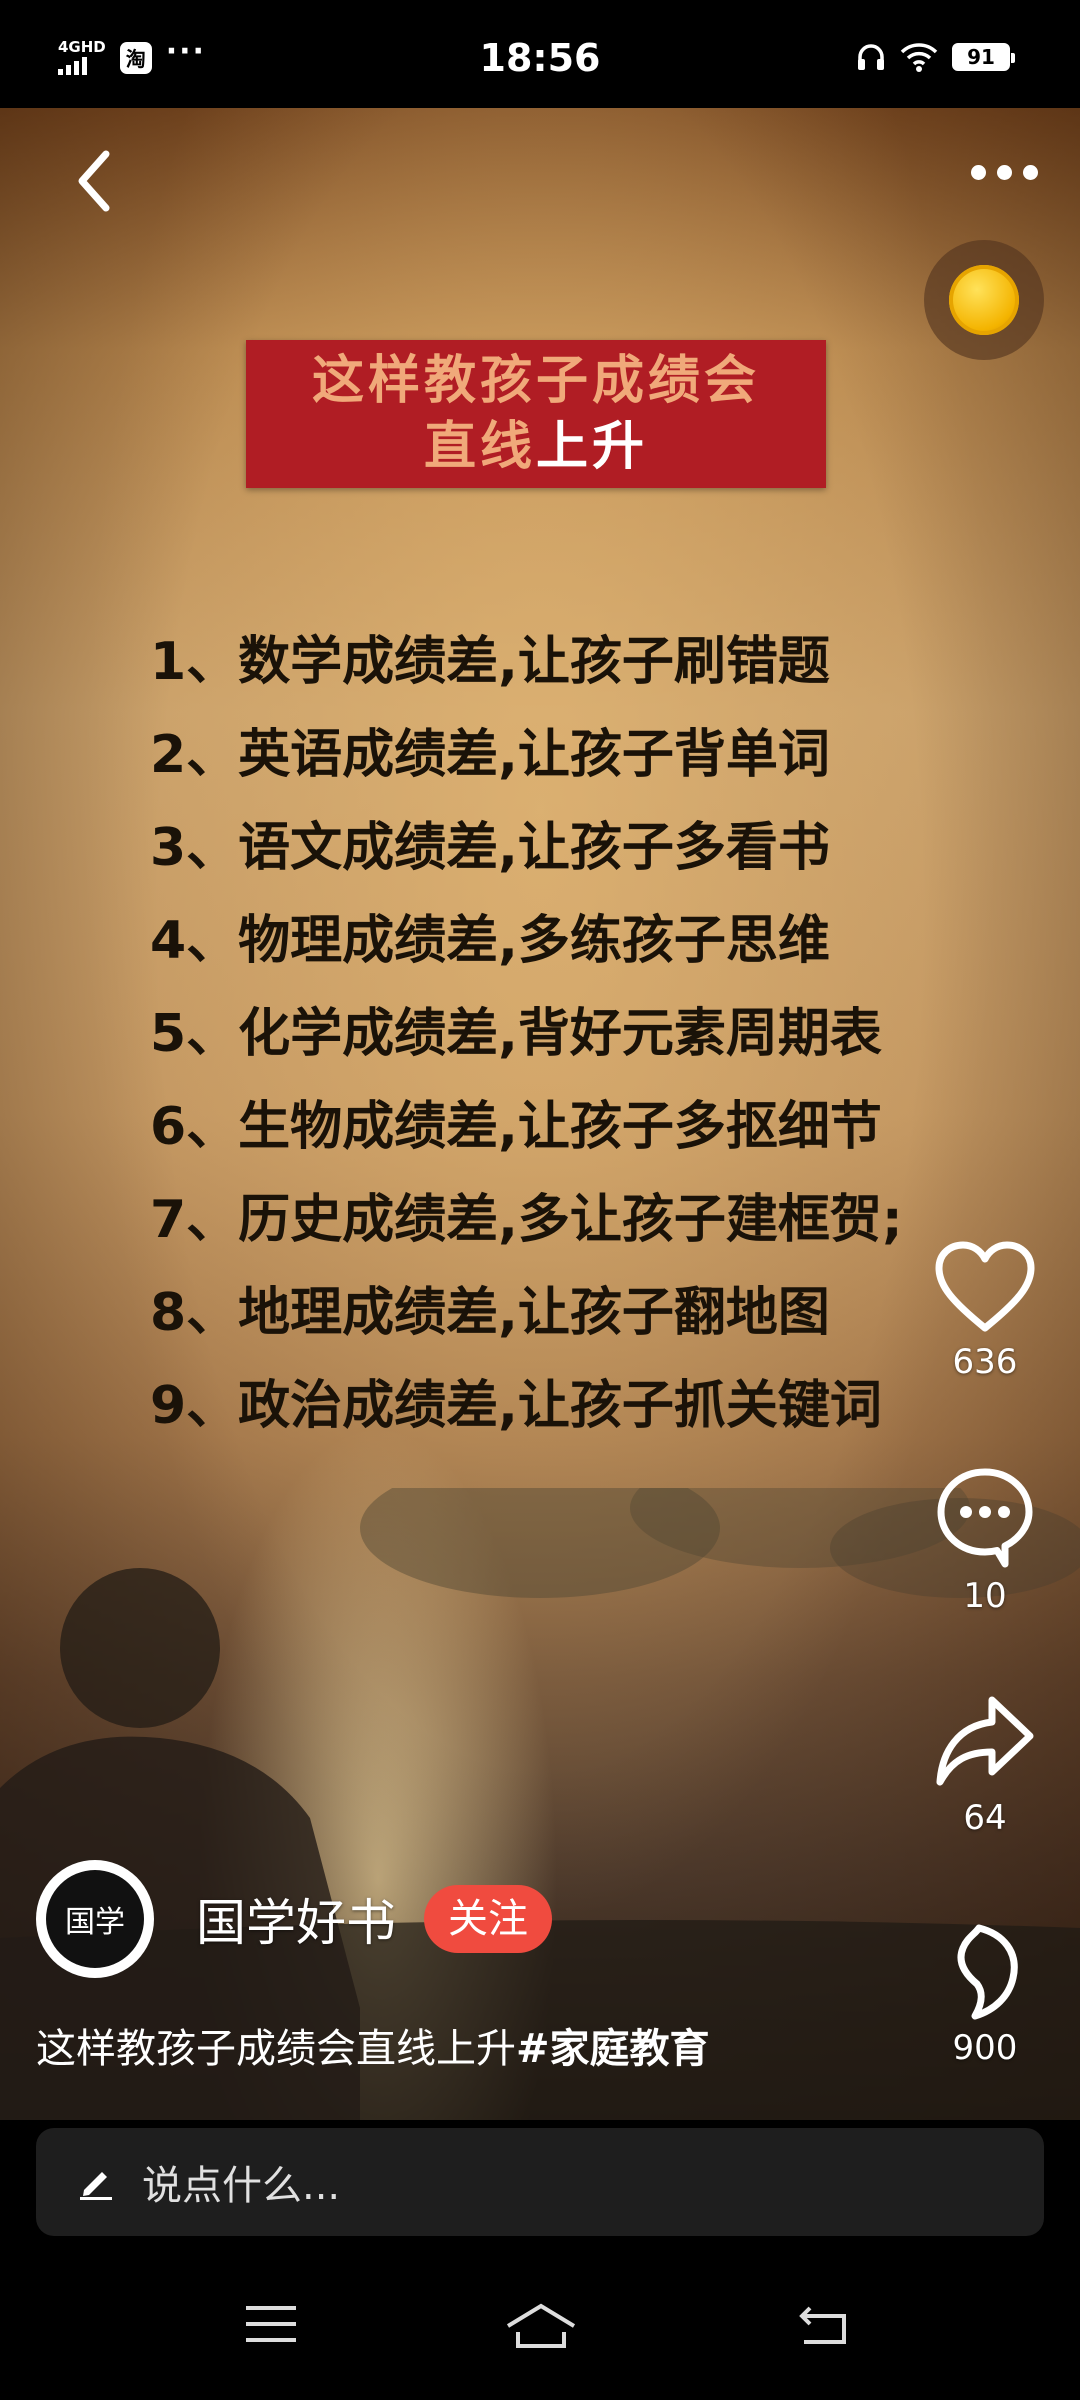 Image resolution: width=1080 pixels, height=2400 pixels. I want to click on like-count: 636, so click(985, 1362).